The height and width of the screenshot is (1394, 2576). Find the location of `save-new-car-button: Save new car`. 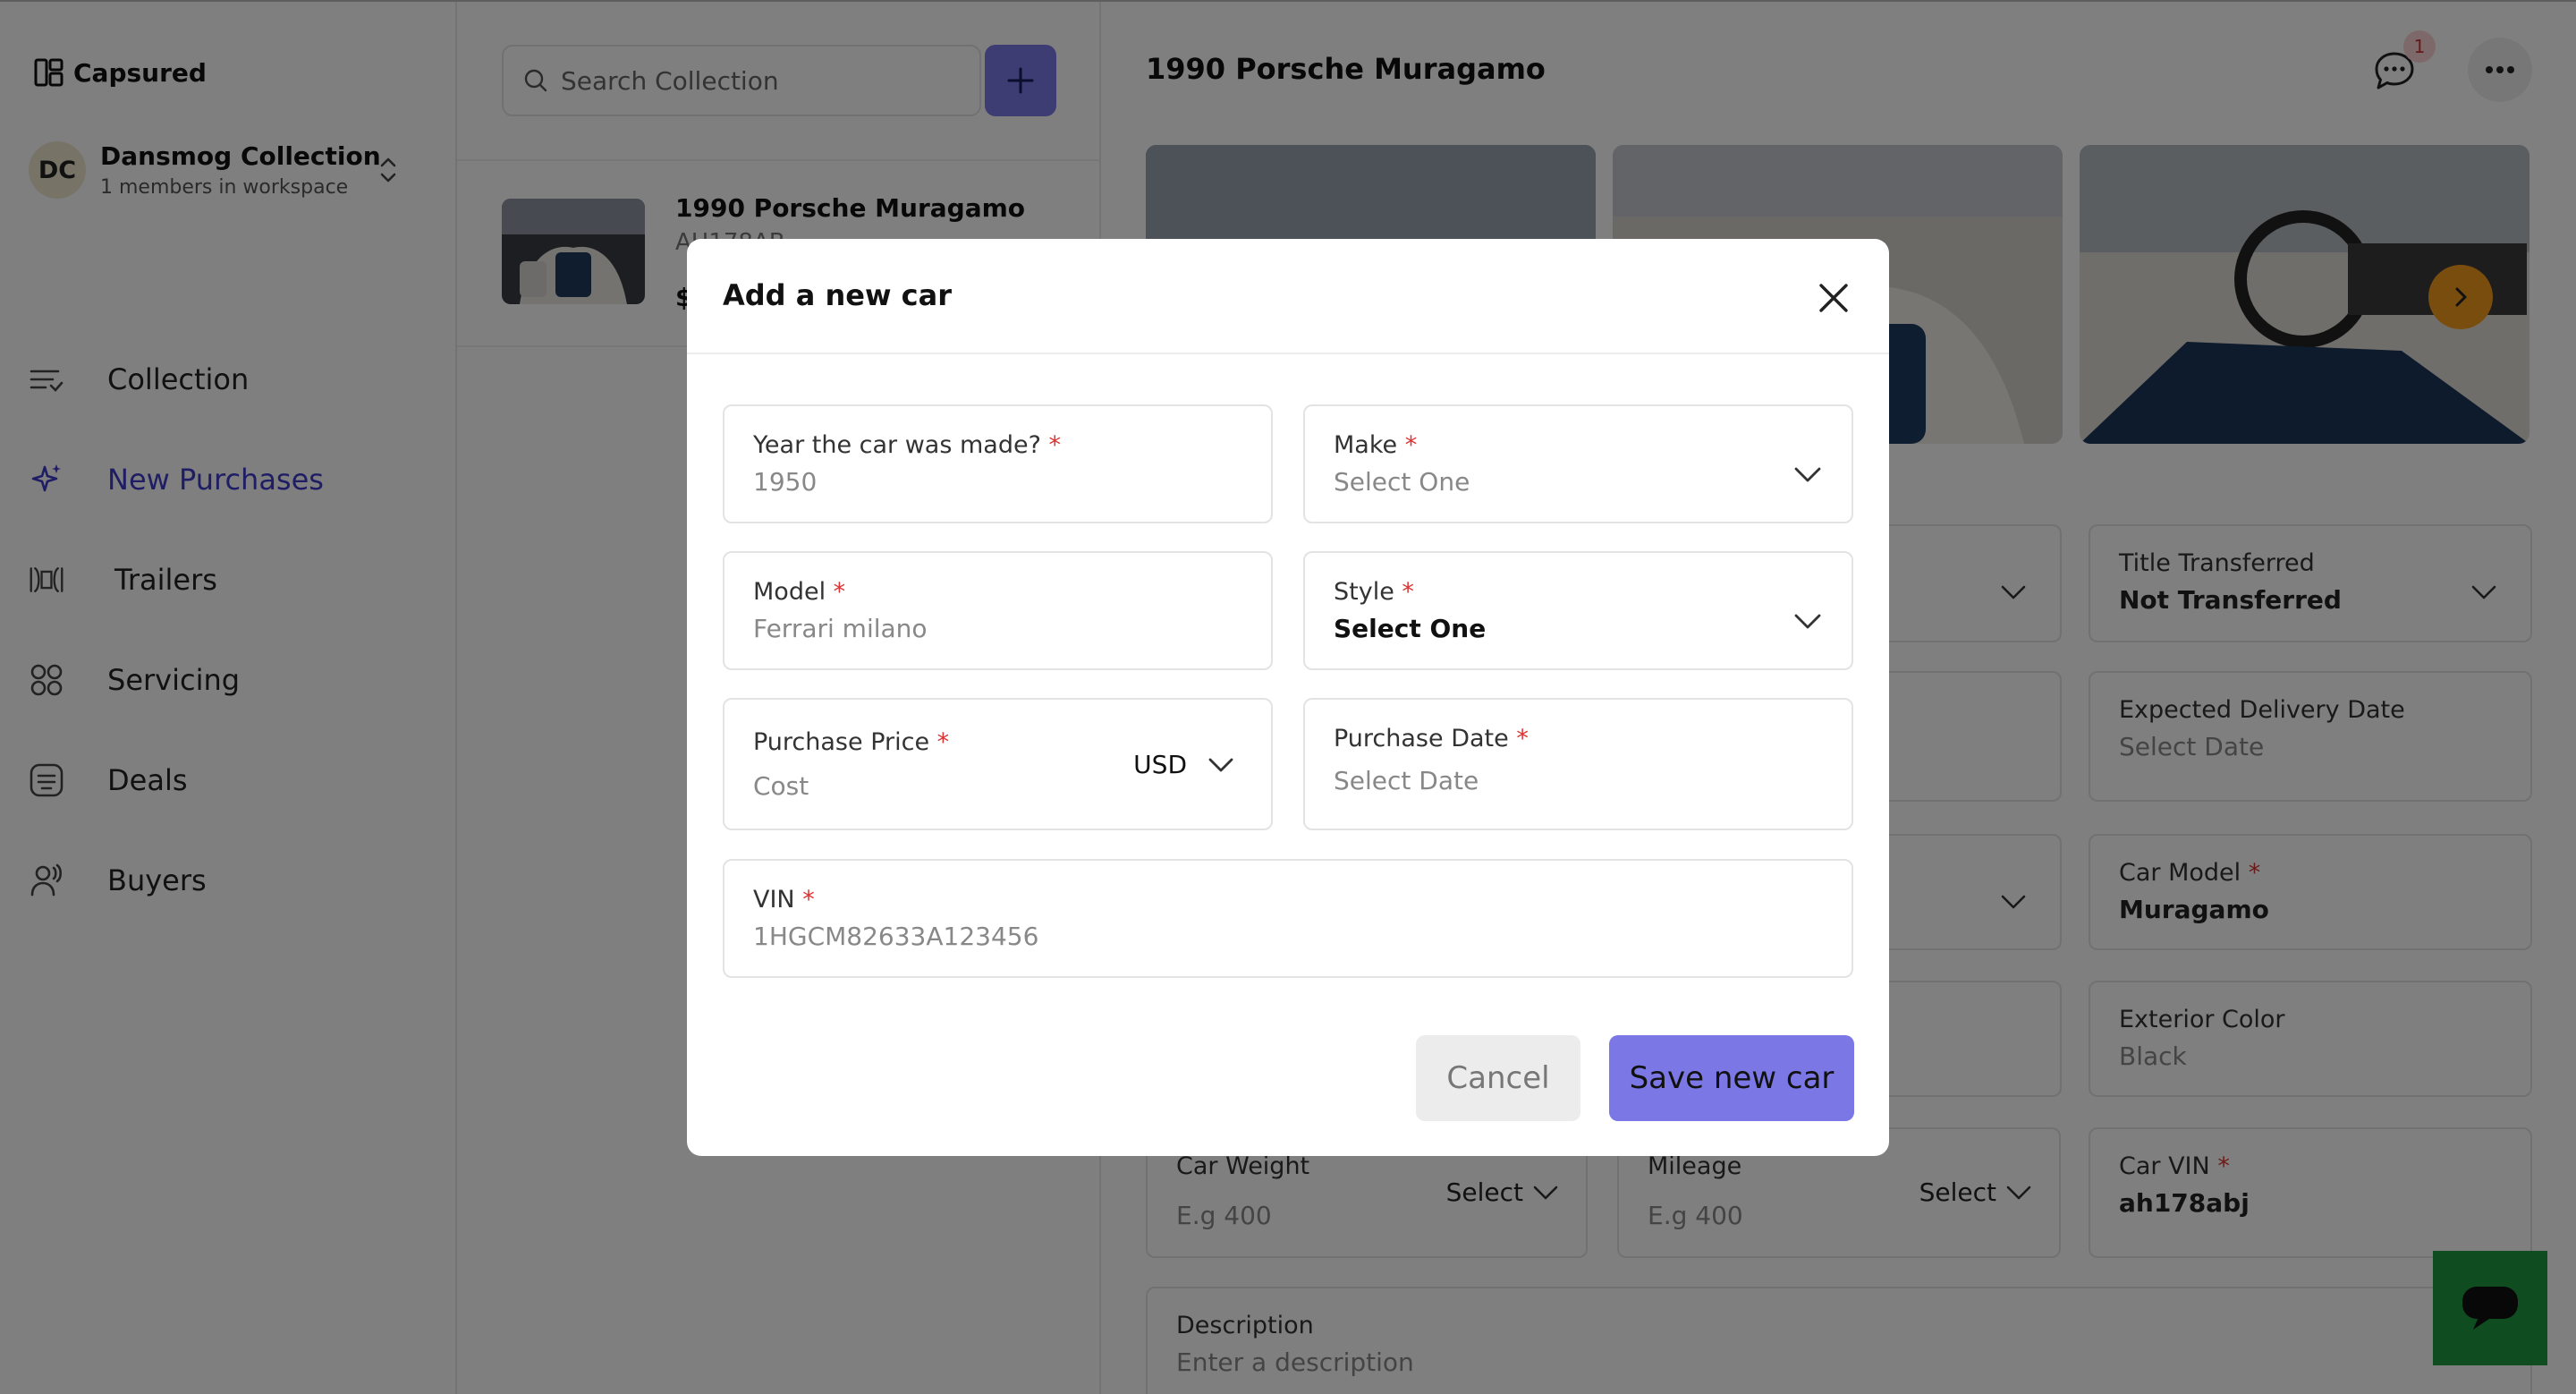

save-new-car-button: Save new car is located at coordinates (1731, 1078).